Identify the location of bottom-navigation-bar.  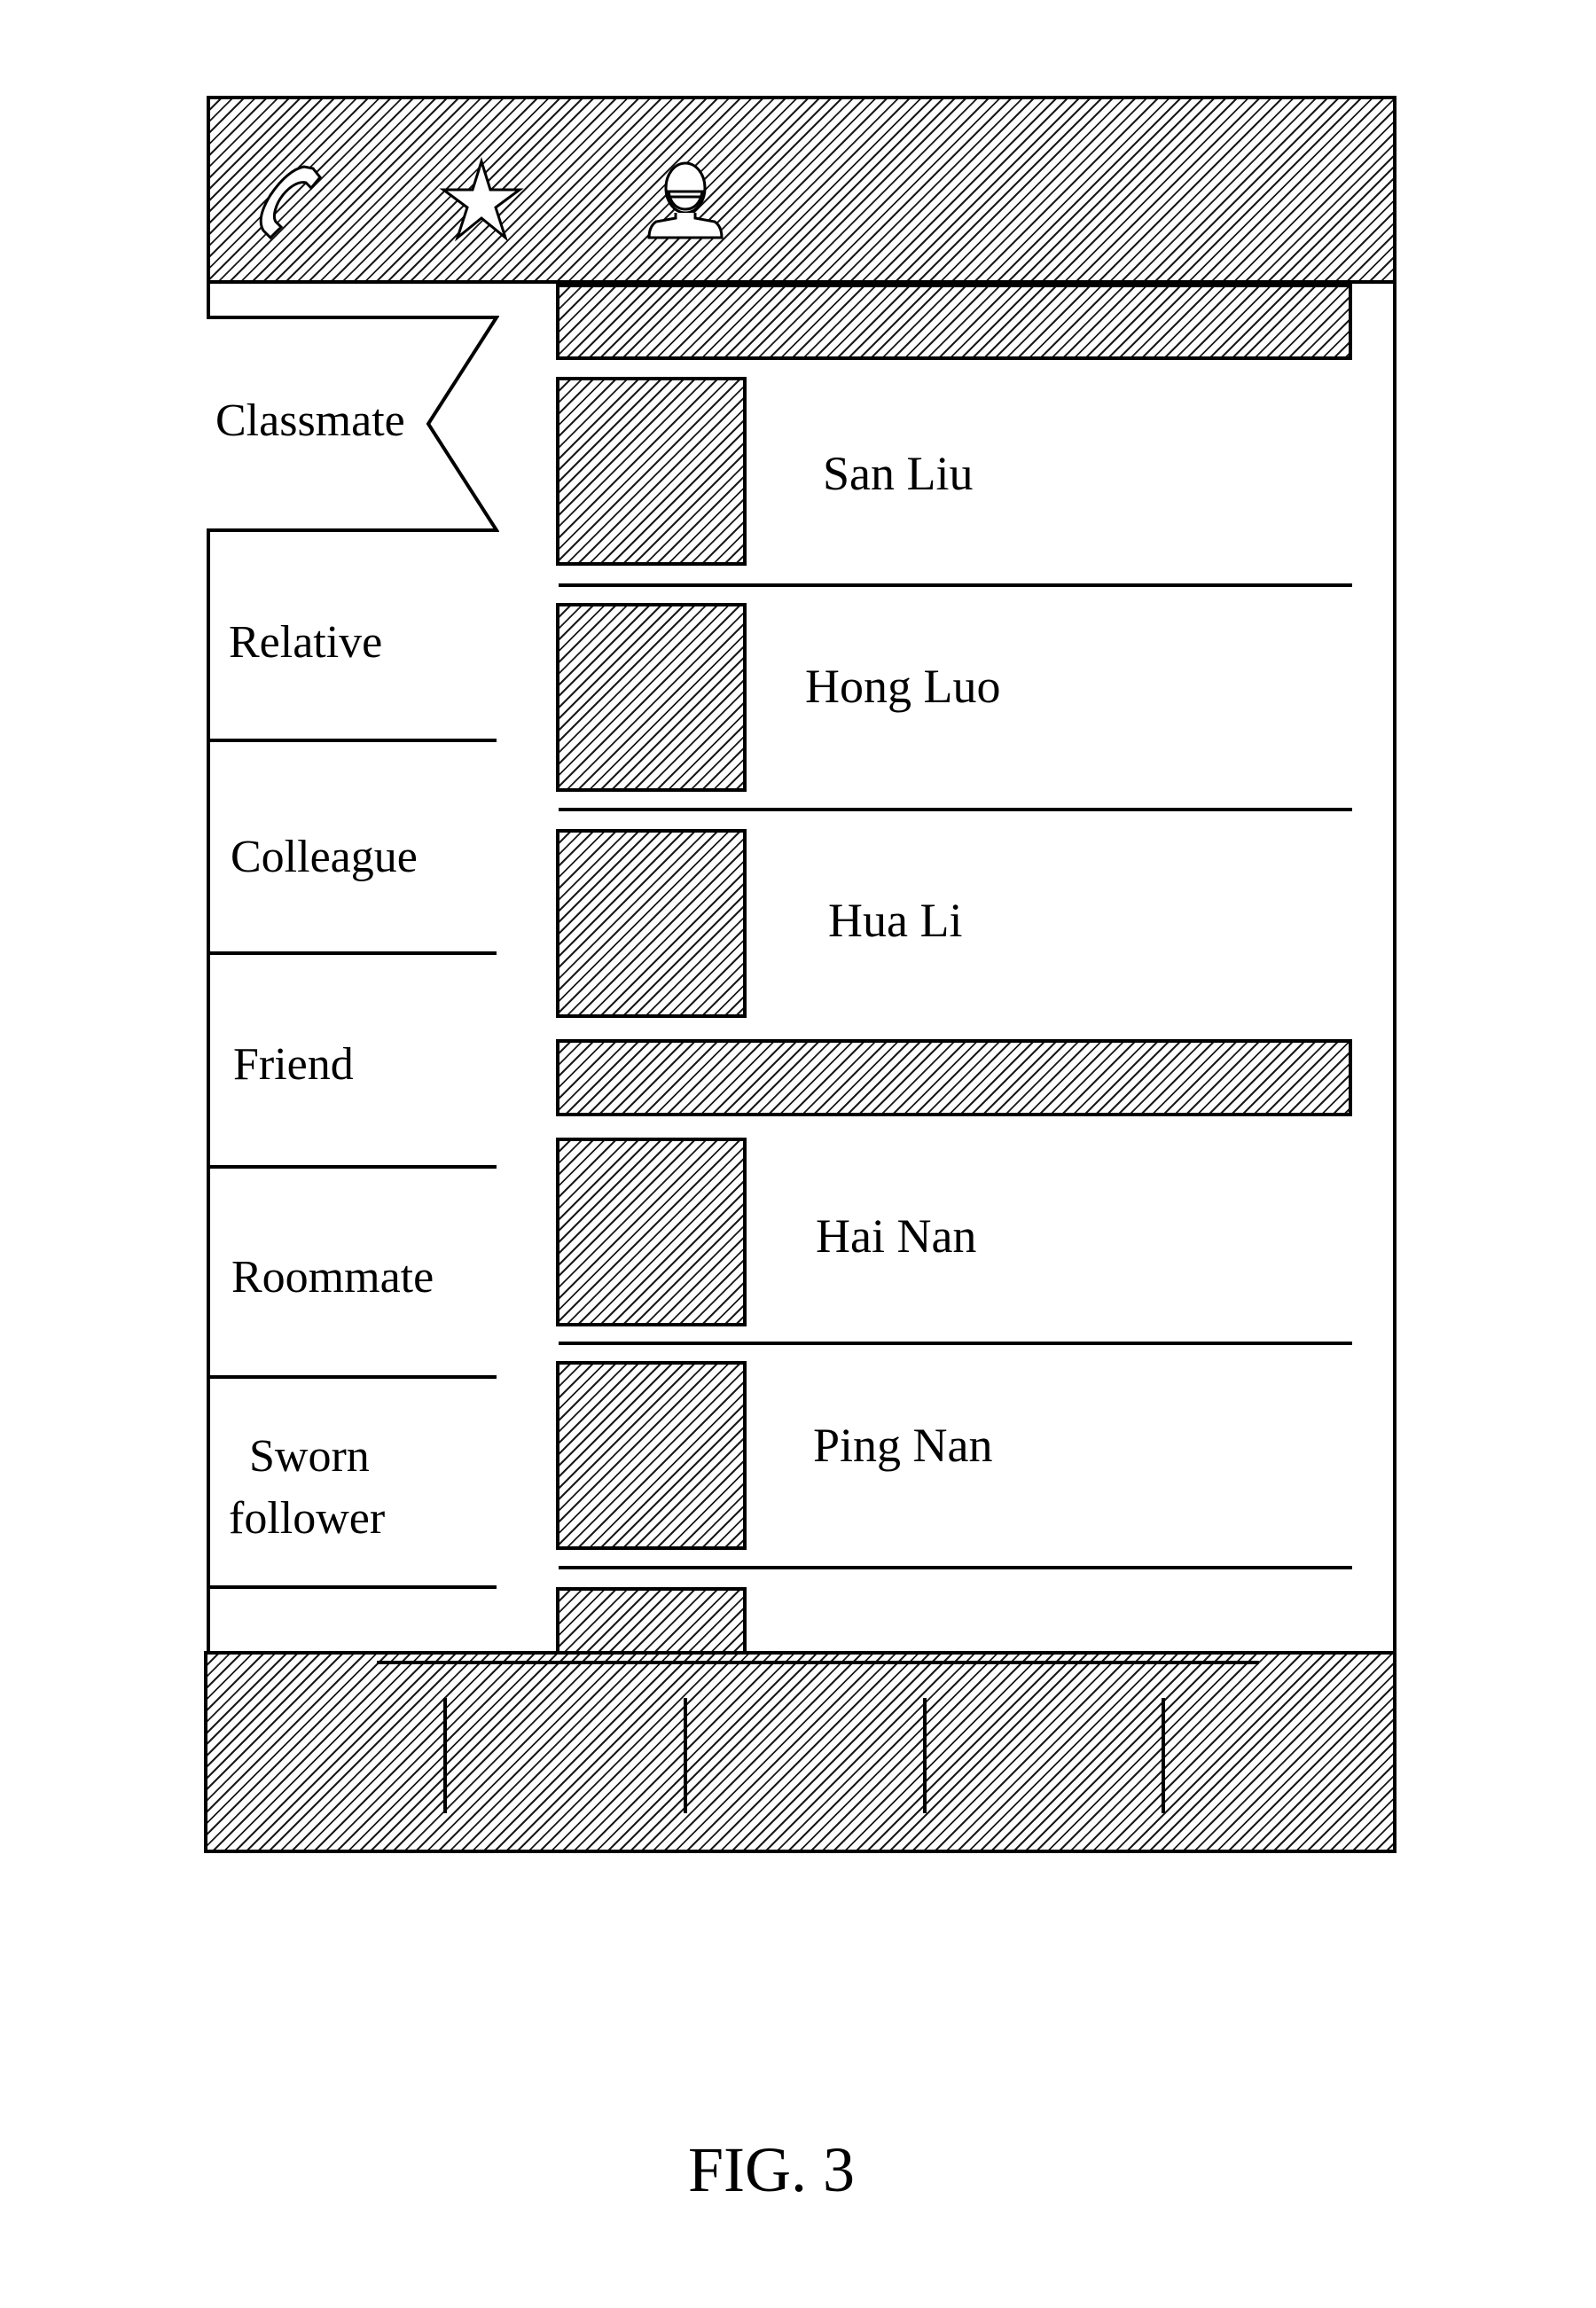
(800, 1752).